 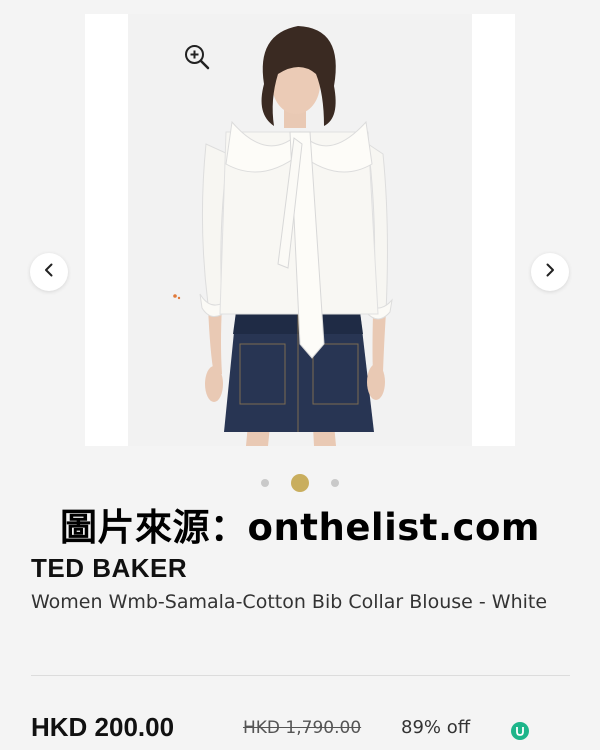 I want to click on zoom-in-icon, so click(x=197, y=57).